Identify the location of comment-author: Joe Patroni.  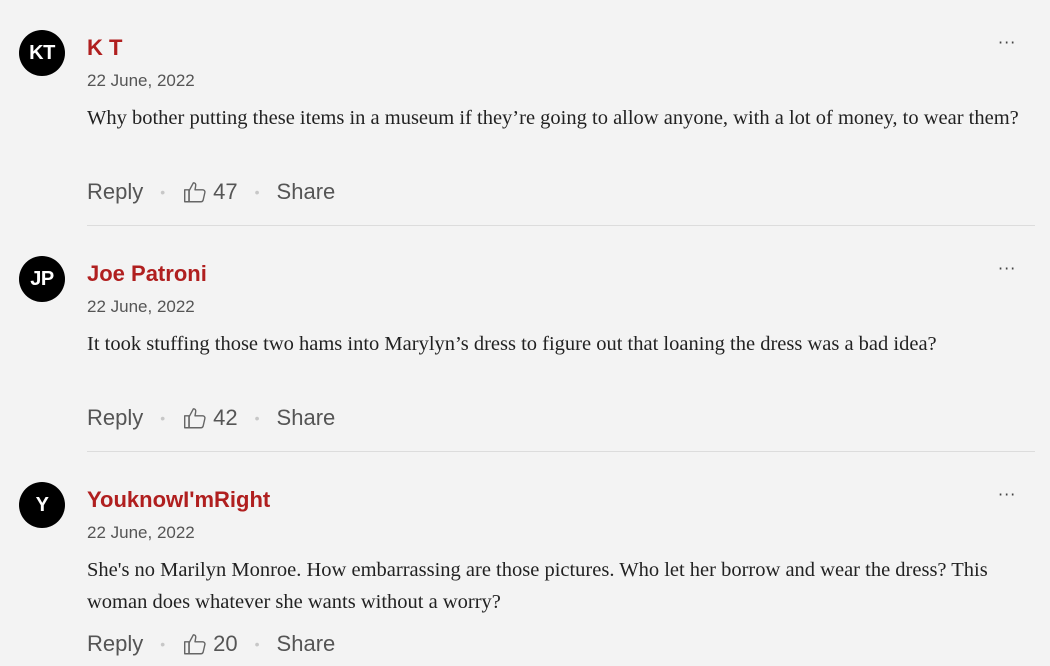
(147, 274).